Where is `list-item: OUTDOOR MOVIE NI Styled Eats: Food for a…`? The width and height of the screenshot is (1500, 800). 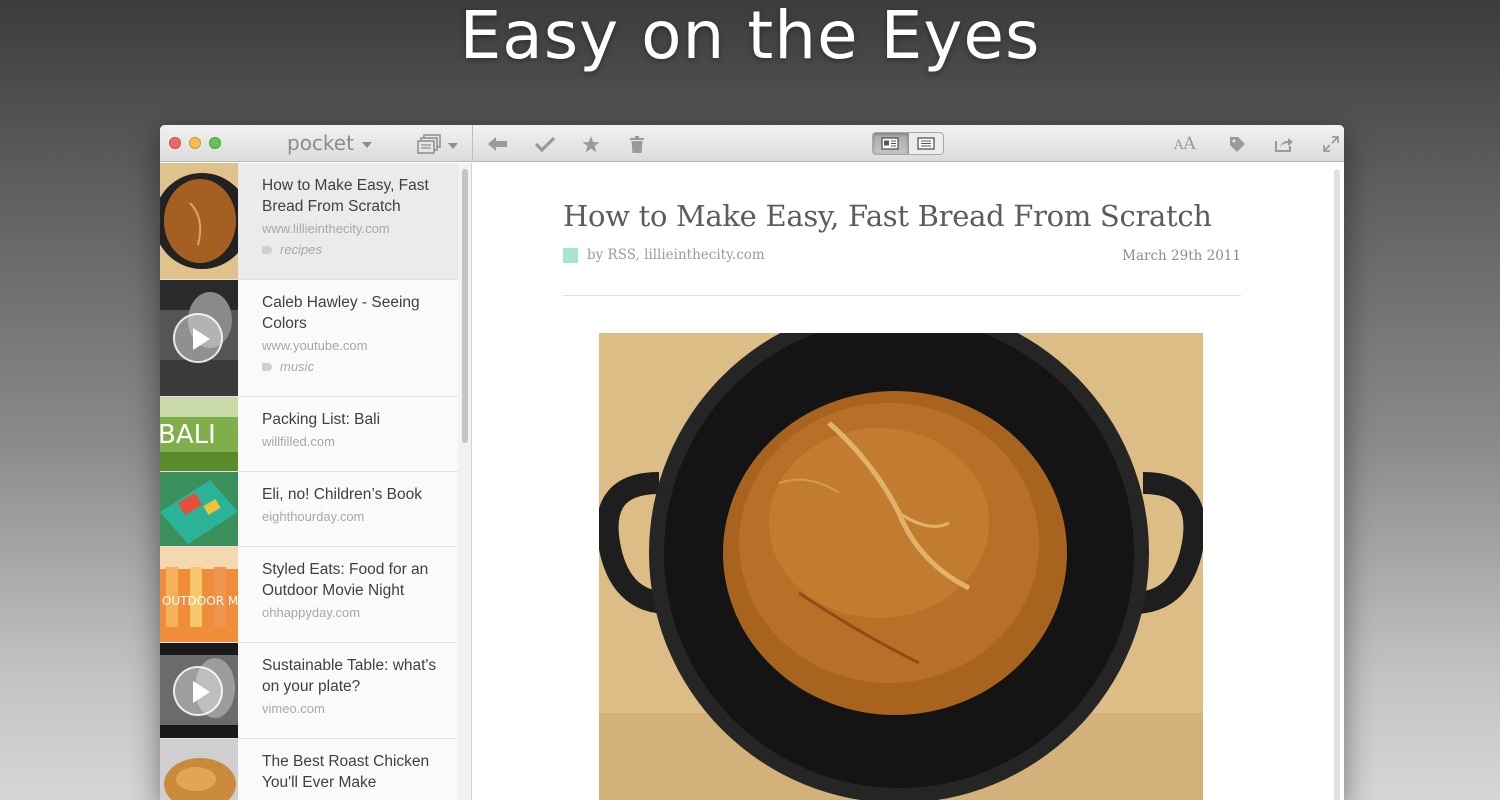
list-item: OUTDOOR MOVIE NI Styled Eats: Food for a… is located at coordinates (309, 595).